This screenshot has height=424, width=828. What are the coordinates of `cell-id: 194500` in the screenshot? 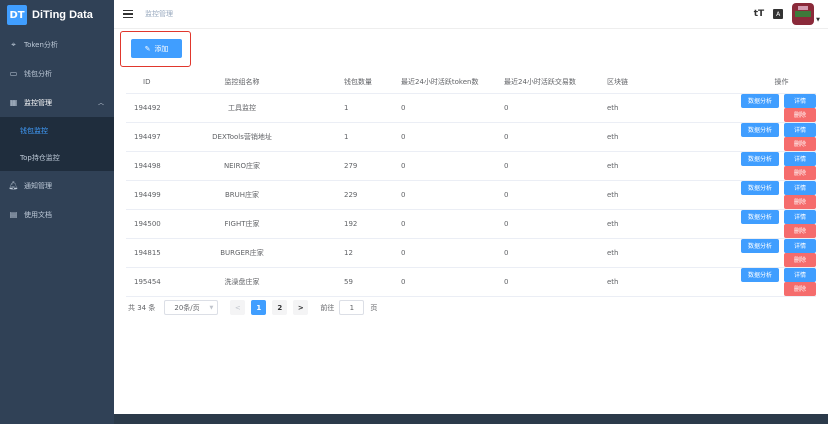 It's located at (156, 224).